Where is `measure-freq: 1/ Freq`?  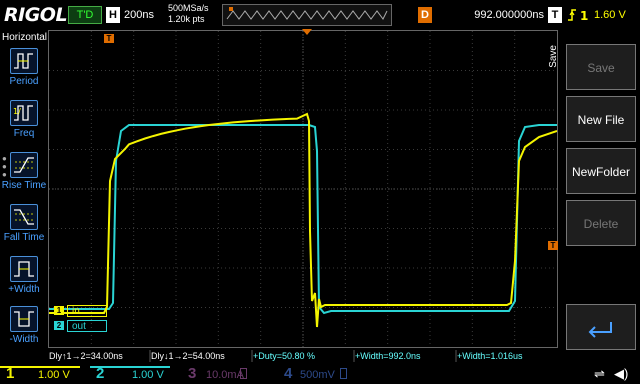 measure-freq: 1/ Freq is located at coordinates (24, 119).